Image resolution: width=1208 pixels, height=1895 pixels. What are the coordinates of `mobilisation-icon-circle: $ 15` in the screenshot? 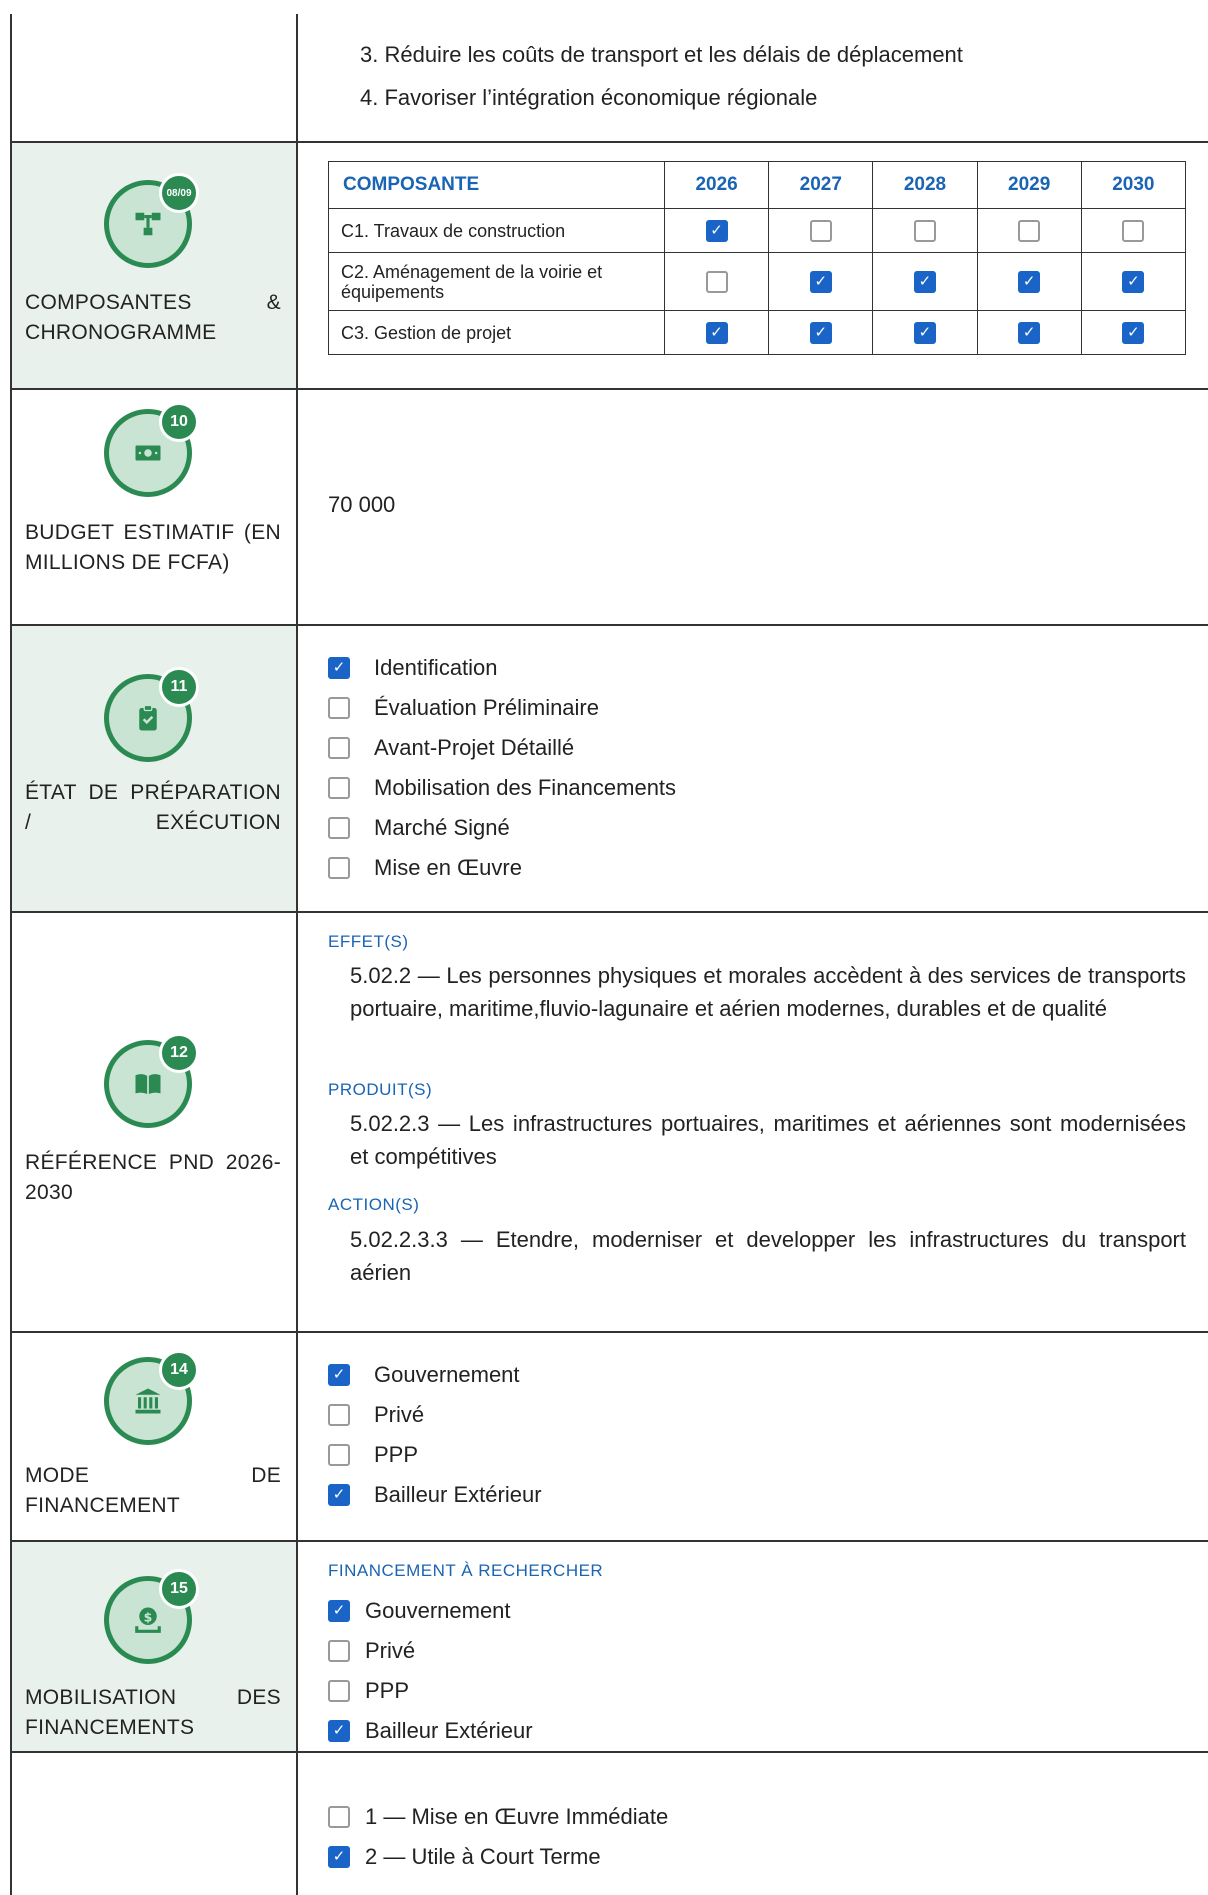 It's located at (151, 1616).